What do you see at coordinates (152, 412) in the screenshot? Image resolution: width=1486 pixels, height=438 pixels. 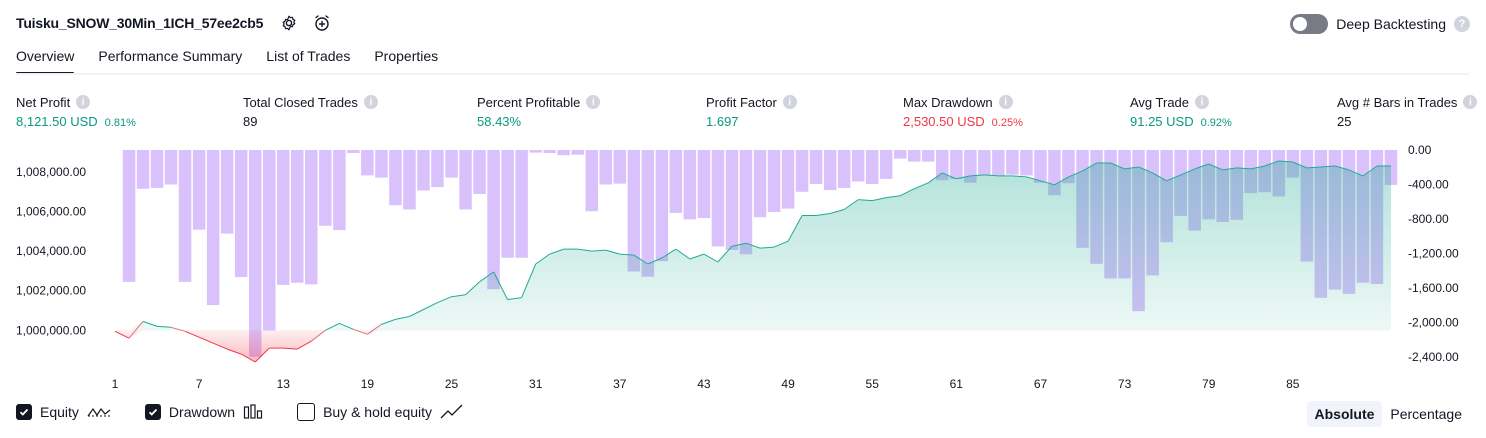 I see `drawdown-checkbox` at bounding box center [152, 412].